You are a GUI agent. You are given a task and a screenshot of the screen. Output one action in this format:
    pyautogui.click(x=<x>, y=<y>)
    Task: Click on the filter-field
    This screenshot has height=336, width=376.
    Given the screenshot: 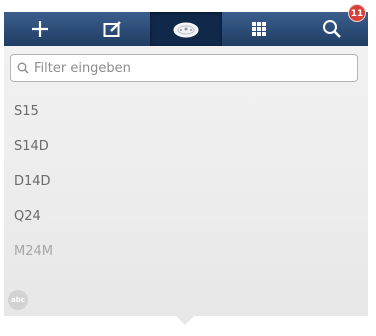 What is the action you would take?
    pyautogui.click(x=184, y=68)
    